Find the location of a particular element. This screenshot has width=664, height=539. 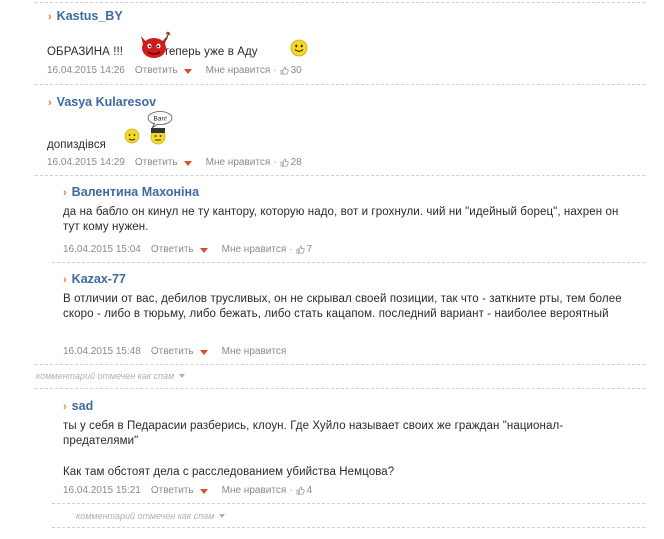

comment-date: 16.04.2015 15:21 is located at coordinates (102, 490).